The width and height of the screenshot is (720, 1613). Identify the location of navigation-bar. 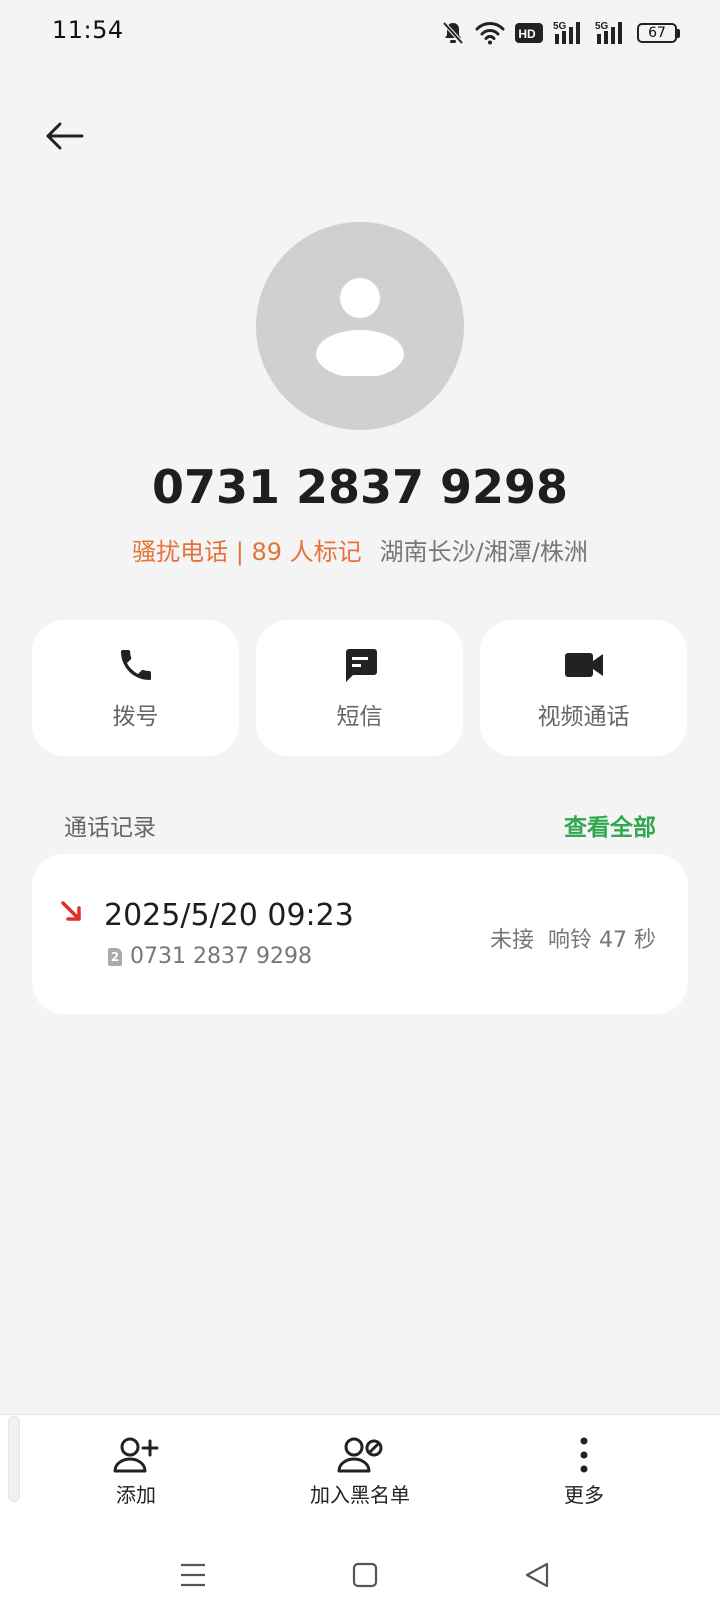
(360, 1575).